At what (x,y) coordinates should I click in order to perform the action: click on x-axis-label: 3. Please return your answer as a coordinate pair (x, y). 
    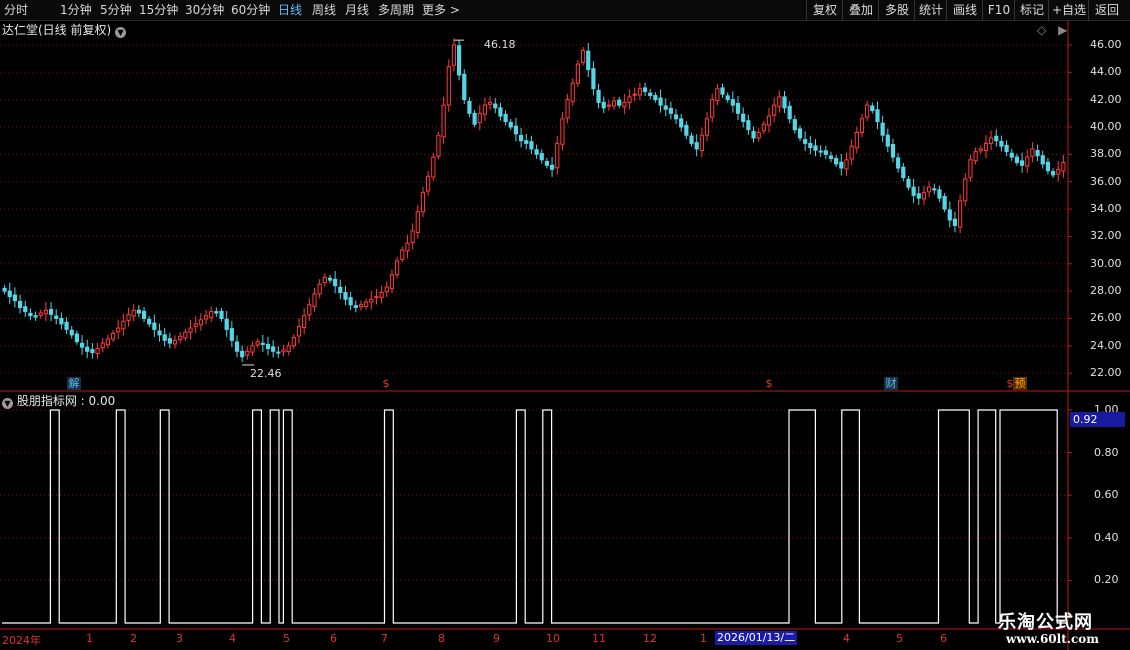
    Looking at the image, I should click on (179, 638).